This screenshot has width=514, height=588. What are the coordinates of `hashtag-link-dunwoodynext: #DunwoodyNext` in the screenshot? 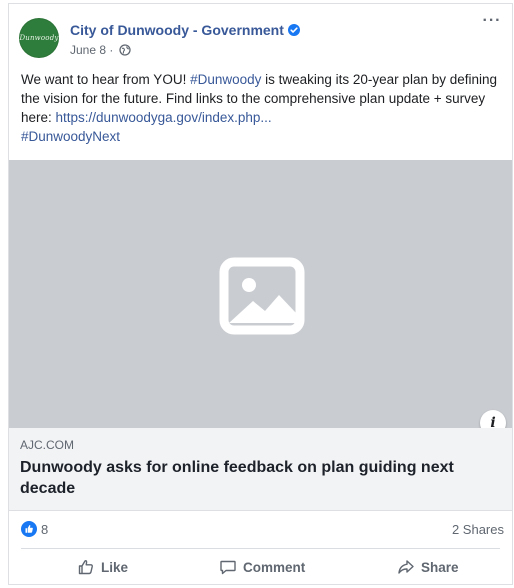 It's located at (70, 136).